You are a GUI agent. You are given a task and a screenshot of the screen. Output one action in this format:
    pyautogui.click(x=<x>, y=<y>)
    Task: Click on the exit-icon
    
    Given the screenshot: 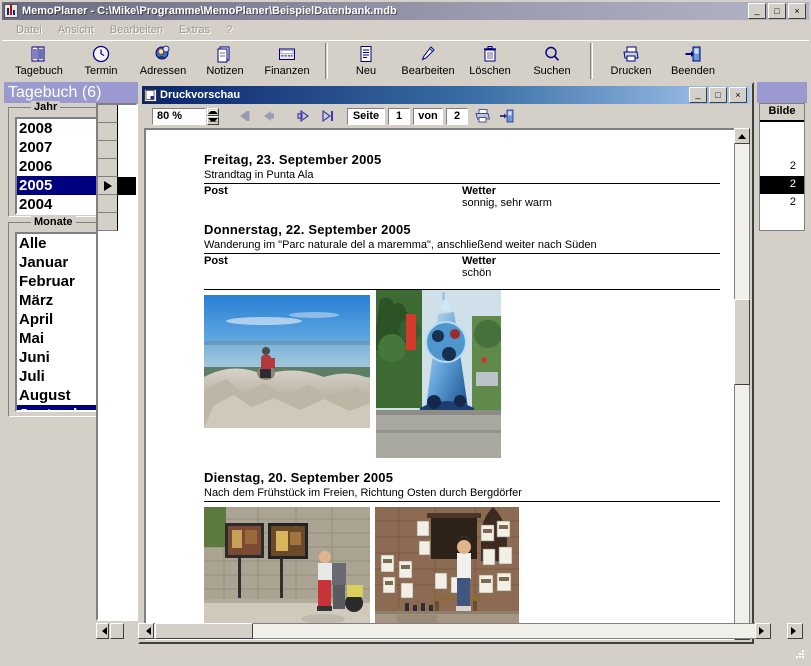 What is the action you would take?
    pyautogui.click(x=693, y=54)
    